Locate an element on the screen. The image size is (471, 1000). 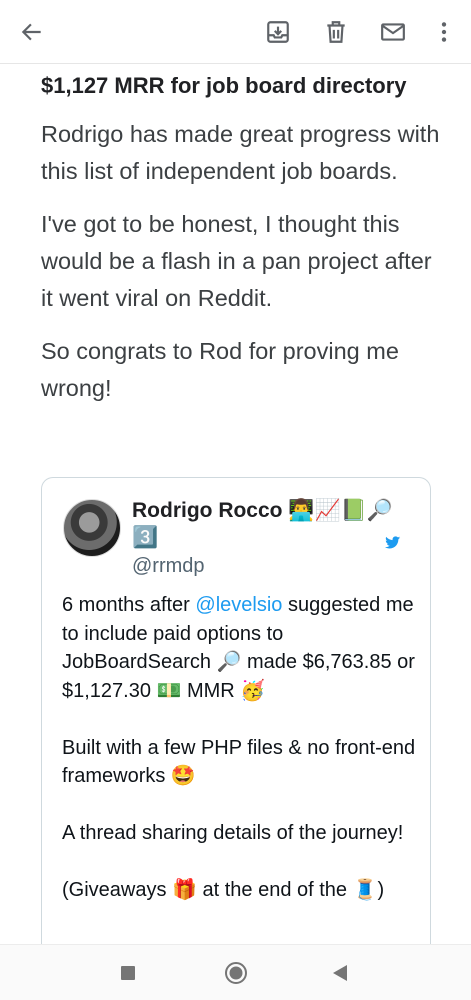
home-button is located at coordinates (236, 973).